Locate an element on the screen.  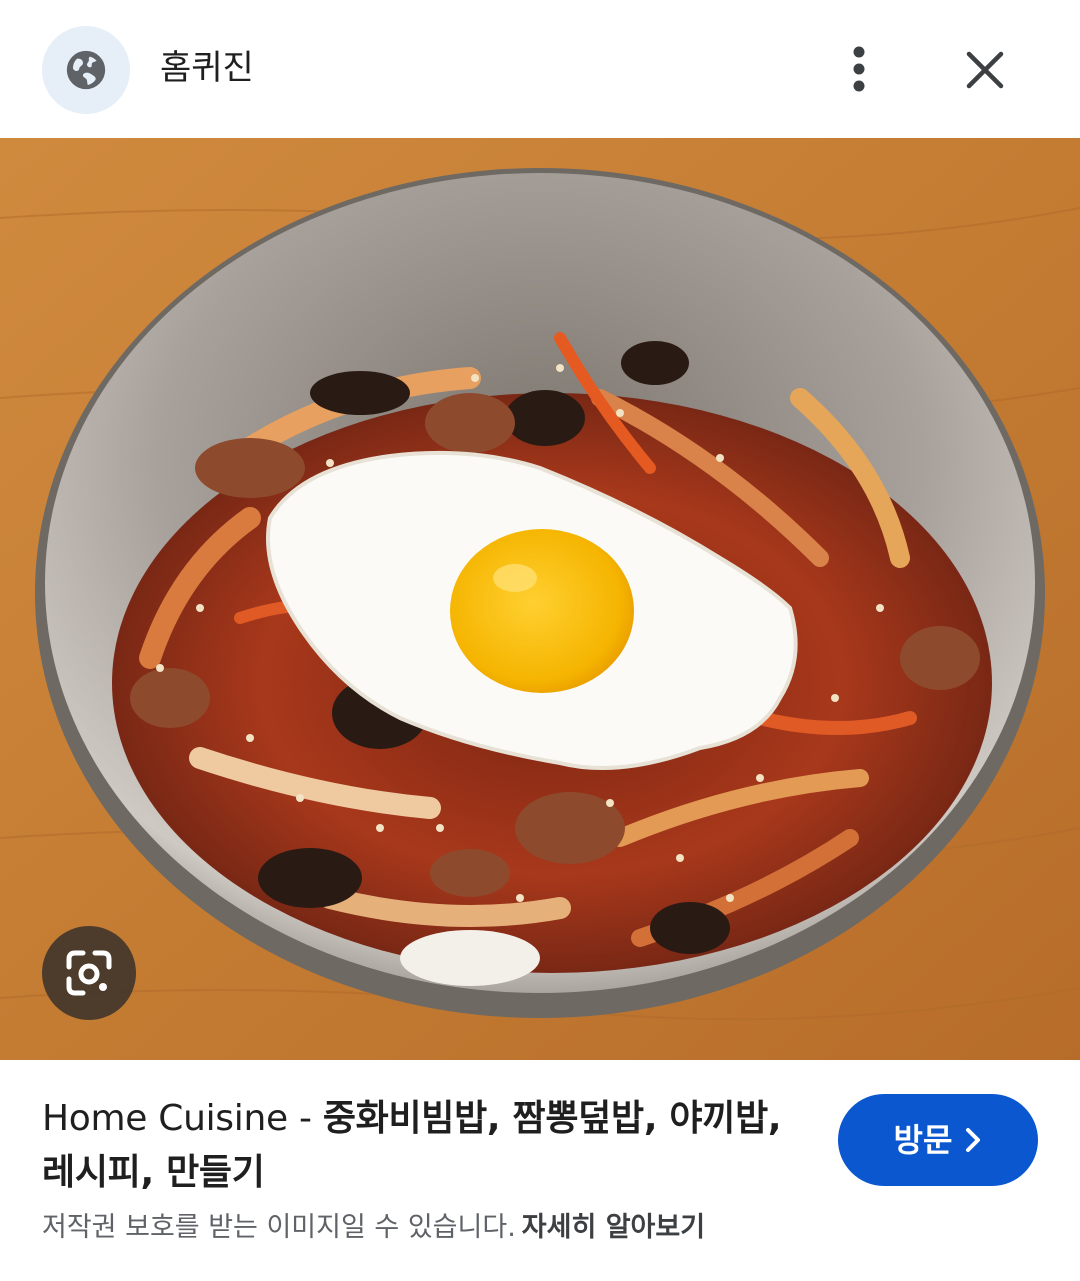
site-favicon is located at coordinates (86, 70).